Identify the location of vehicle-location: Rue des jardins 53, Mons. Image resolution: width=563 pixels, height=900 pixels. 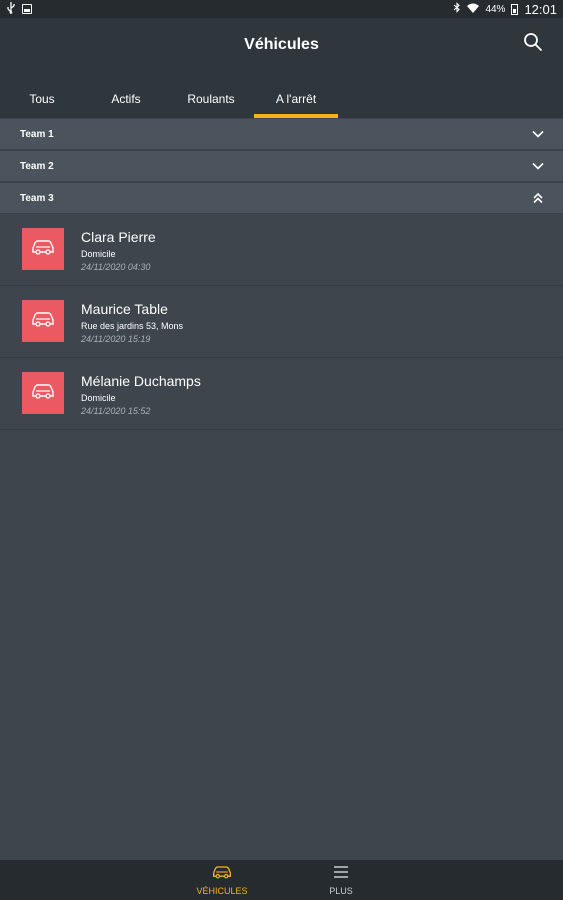
(132, 326).